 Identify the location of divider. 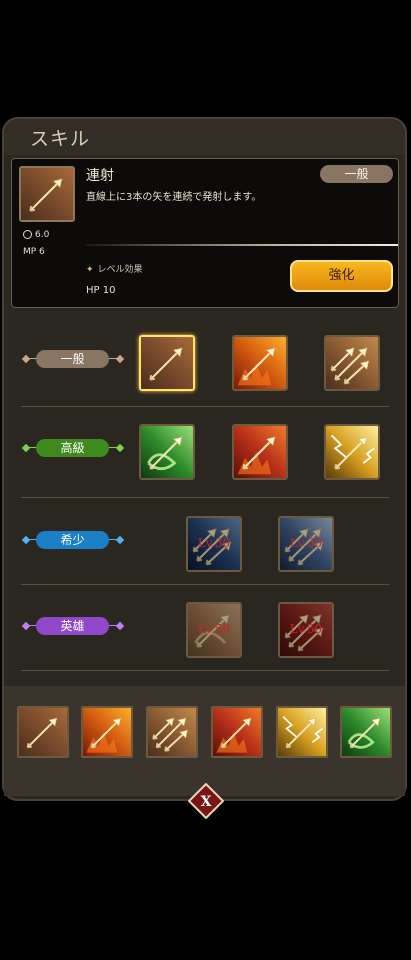
(242, 245).